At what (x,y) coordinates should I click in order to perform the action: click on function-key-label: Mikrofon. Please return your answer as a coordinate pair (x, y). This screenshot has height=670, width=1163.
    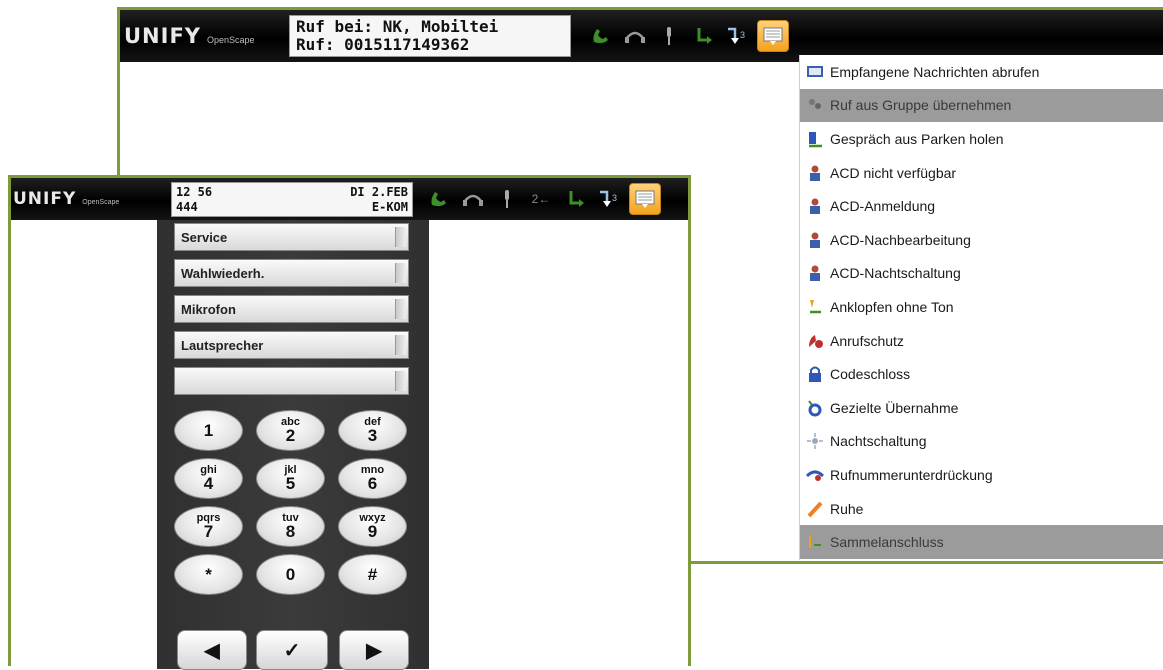
    Looking at the image, I should click on (208, 309).